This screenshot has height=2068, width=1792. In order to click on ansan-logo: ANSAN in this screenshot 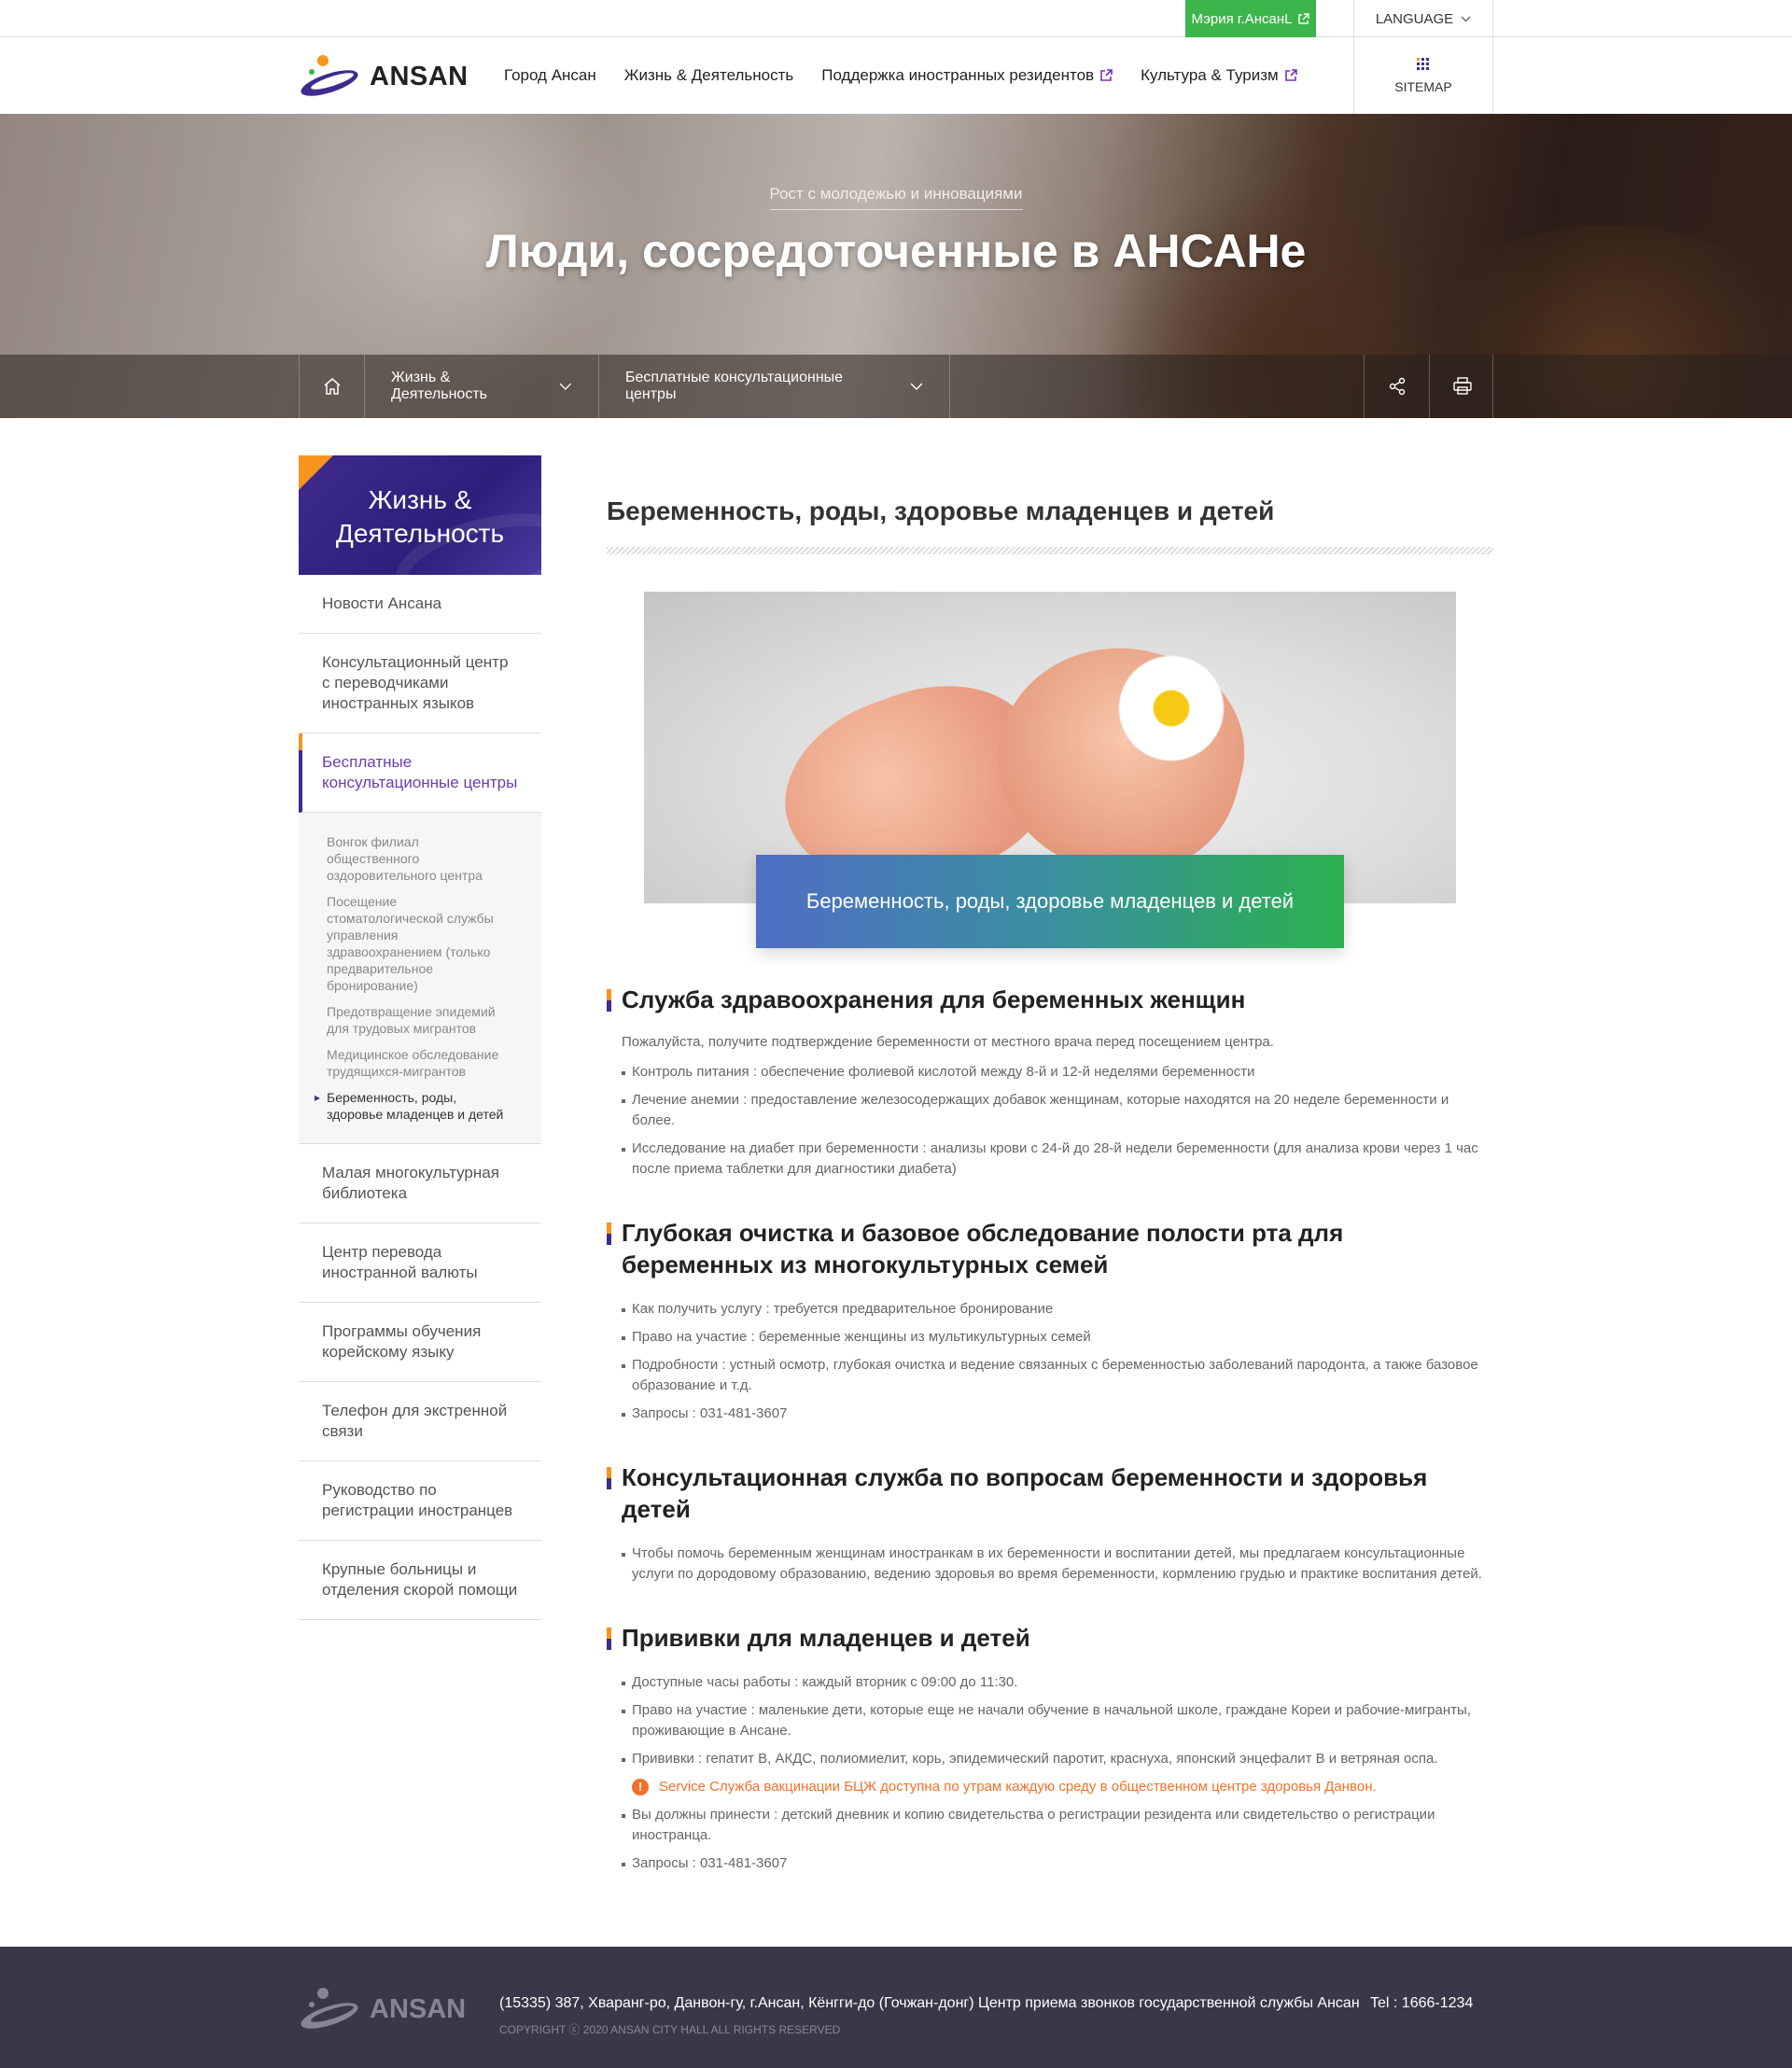, I will do `click(384, 76)`.